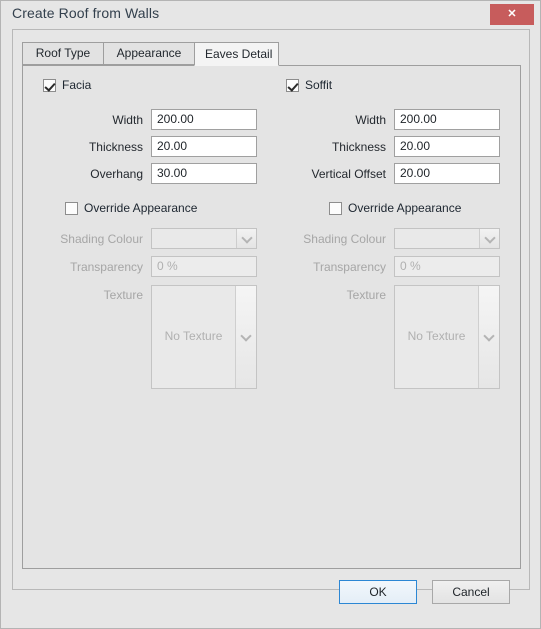  What do you see at coordinates (405, 208) in the screenshot?
I see `soffit-override-appearance-label: Override Appearance` at bounding box center [405, 208].